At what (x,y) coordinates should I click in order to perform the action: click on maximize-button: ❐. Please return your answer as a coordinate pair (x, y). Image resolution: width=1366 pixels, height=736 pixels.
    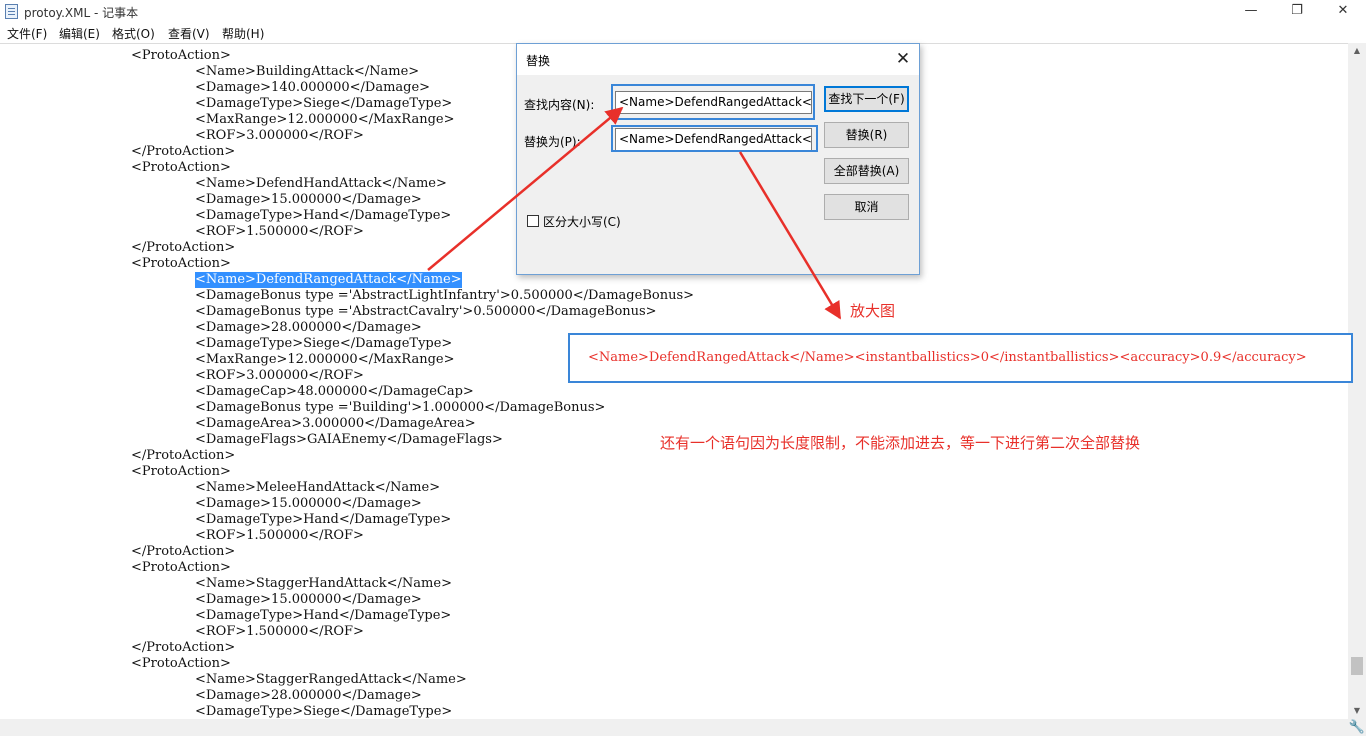
    Looking at the image, I should click on (1297, 12).